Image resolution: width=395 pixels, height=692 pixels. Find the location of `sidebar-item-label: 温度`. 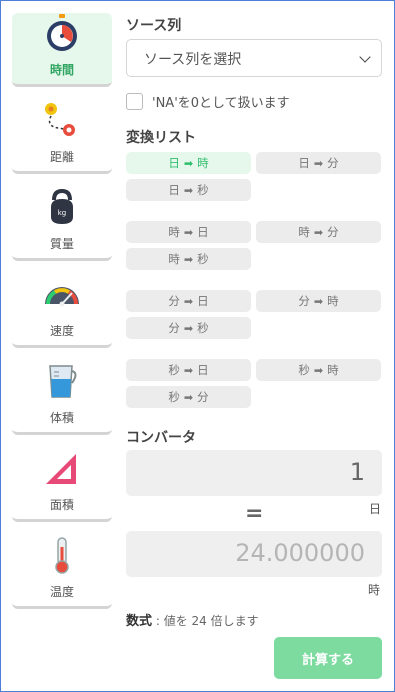

sidebar-item-label: 温度 is located at coordinates (61, 592).